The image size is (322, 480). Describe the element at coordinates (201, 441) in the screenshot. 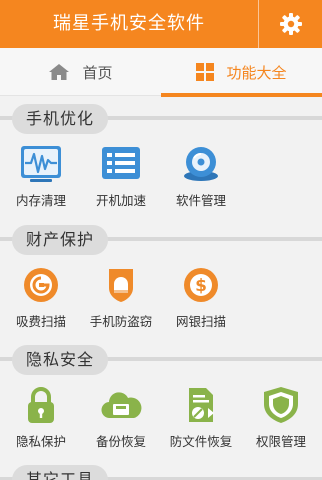

I see `item-label: 防文件恢复` at that location.